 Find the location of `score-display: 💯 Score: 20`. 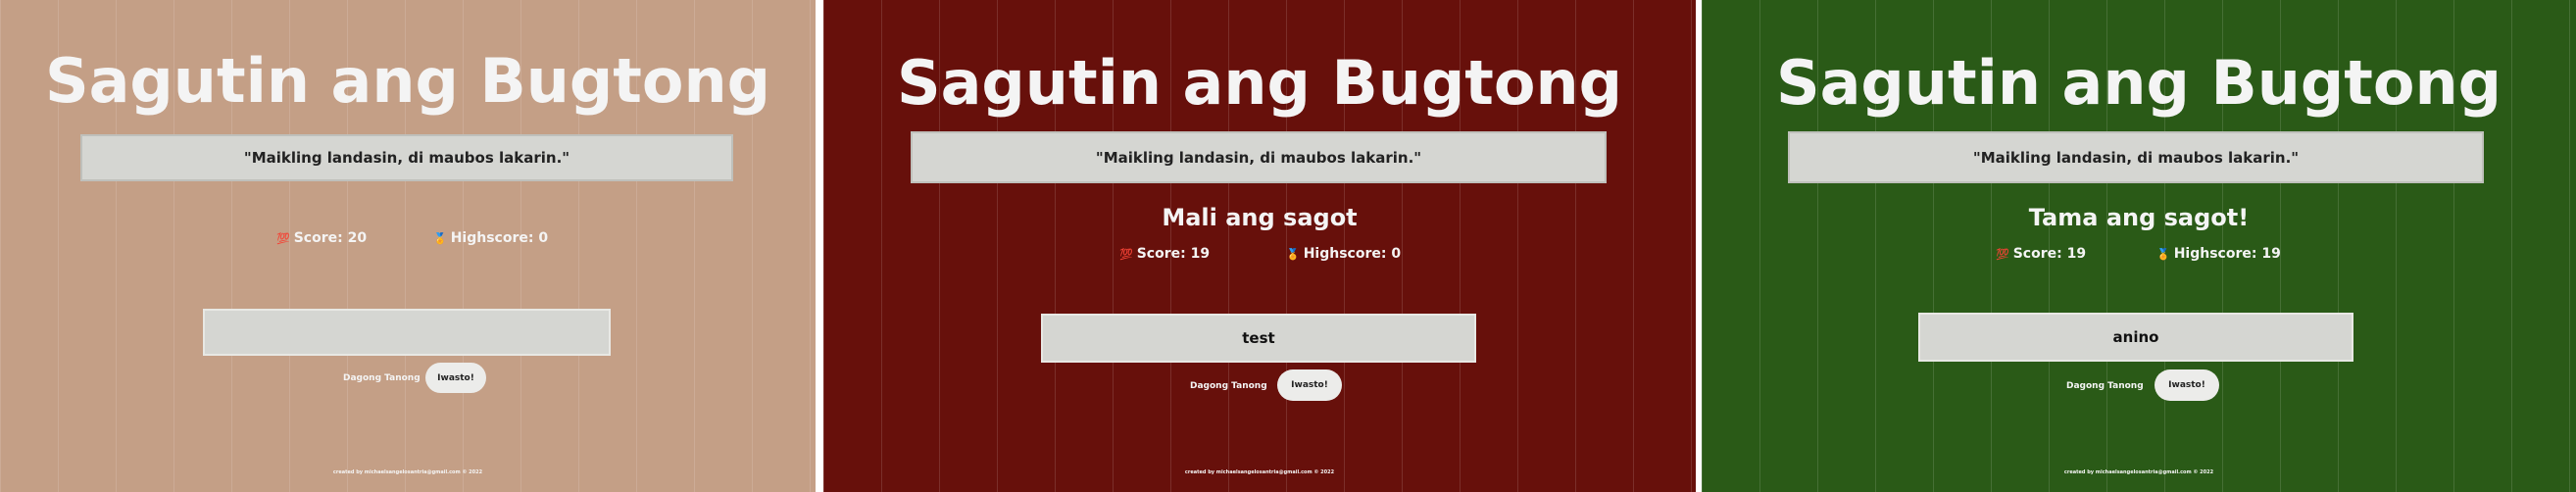

score-display: 💯 Score: 20 is located at coordinates (321, 238).